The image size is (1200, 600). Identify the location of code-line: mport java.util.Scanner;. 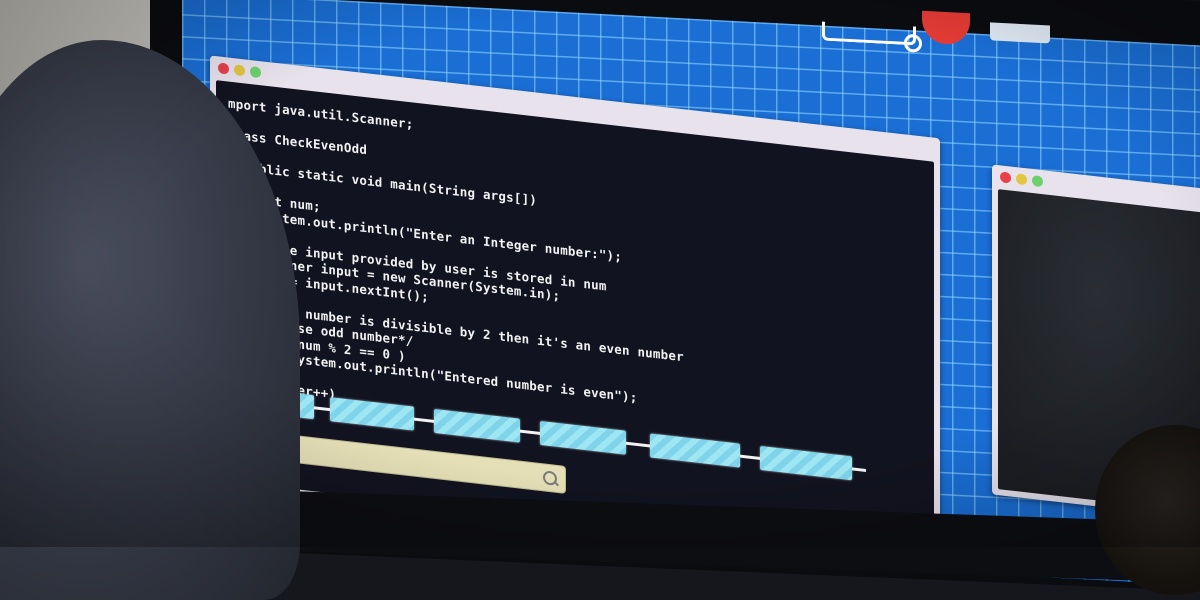
(320, 114).